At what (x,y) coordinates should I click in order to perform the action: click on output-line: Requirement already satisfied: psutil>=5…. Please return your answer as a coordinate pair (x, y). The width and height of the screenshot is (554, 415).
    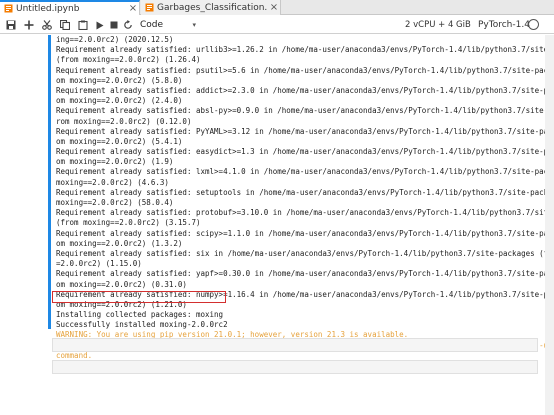
    Looking at the image, I should click on (301, 70).